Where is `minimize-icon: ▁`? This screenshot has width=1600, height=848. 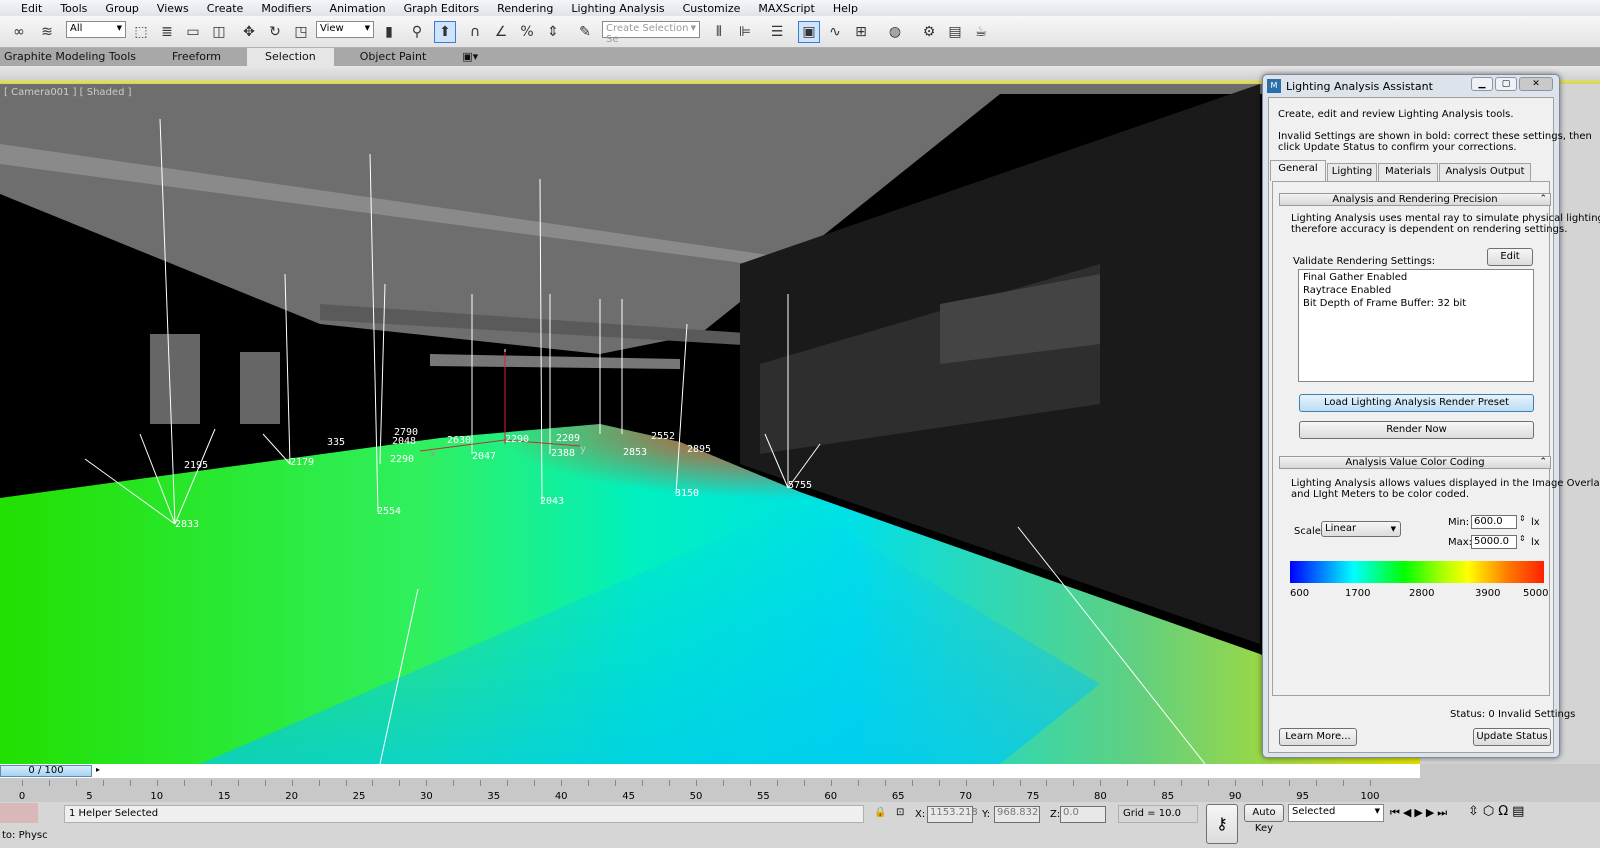 minimize-icon: ▁ is located at coordinates (1482, 84).